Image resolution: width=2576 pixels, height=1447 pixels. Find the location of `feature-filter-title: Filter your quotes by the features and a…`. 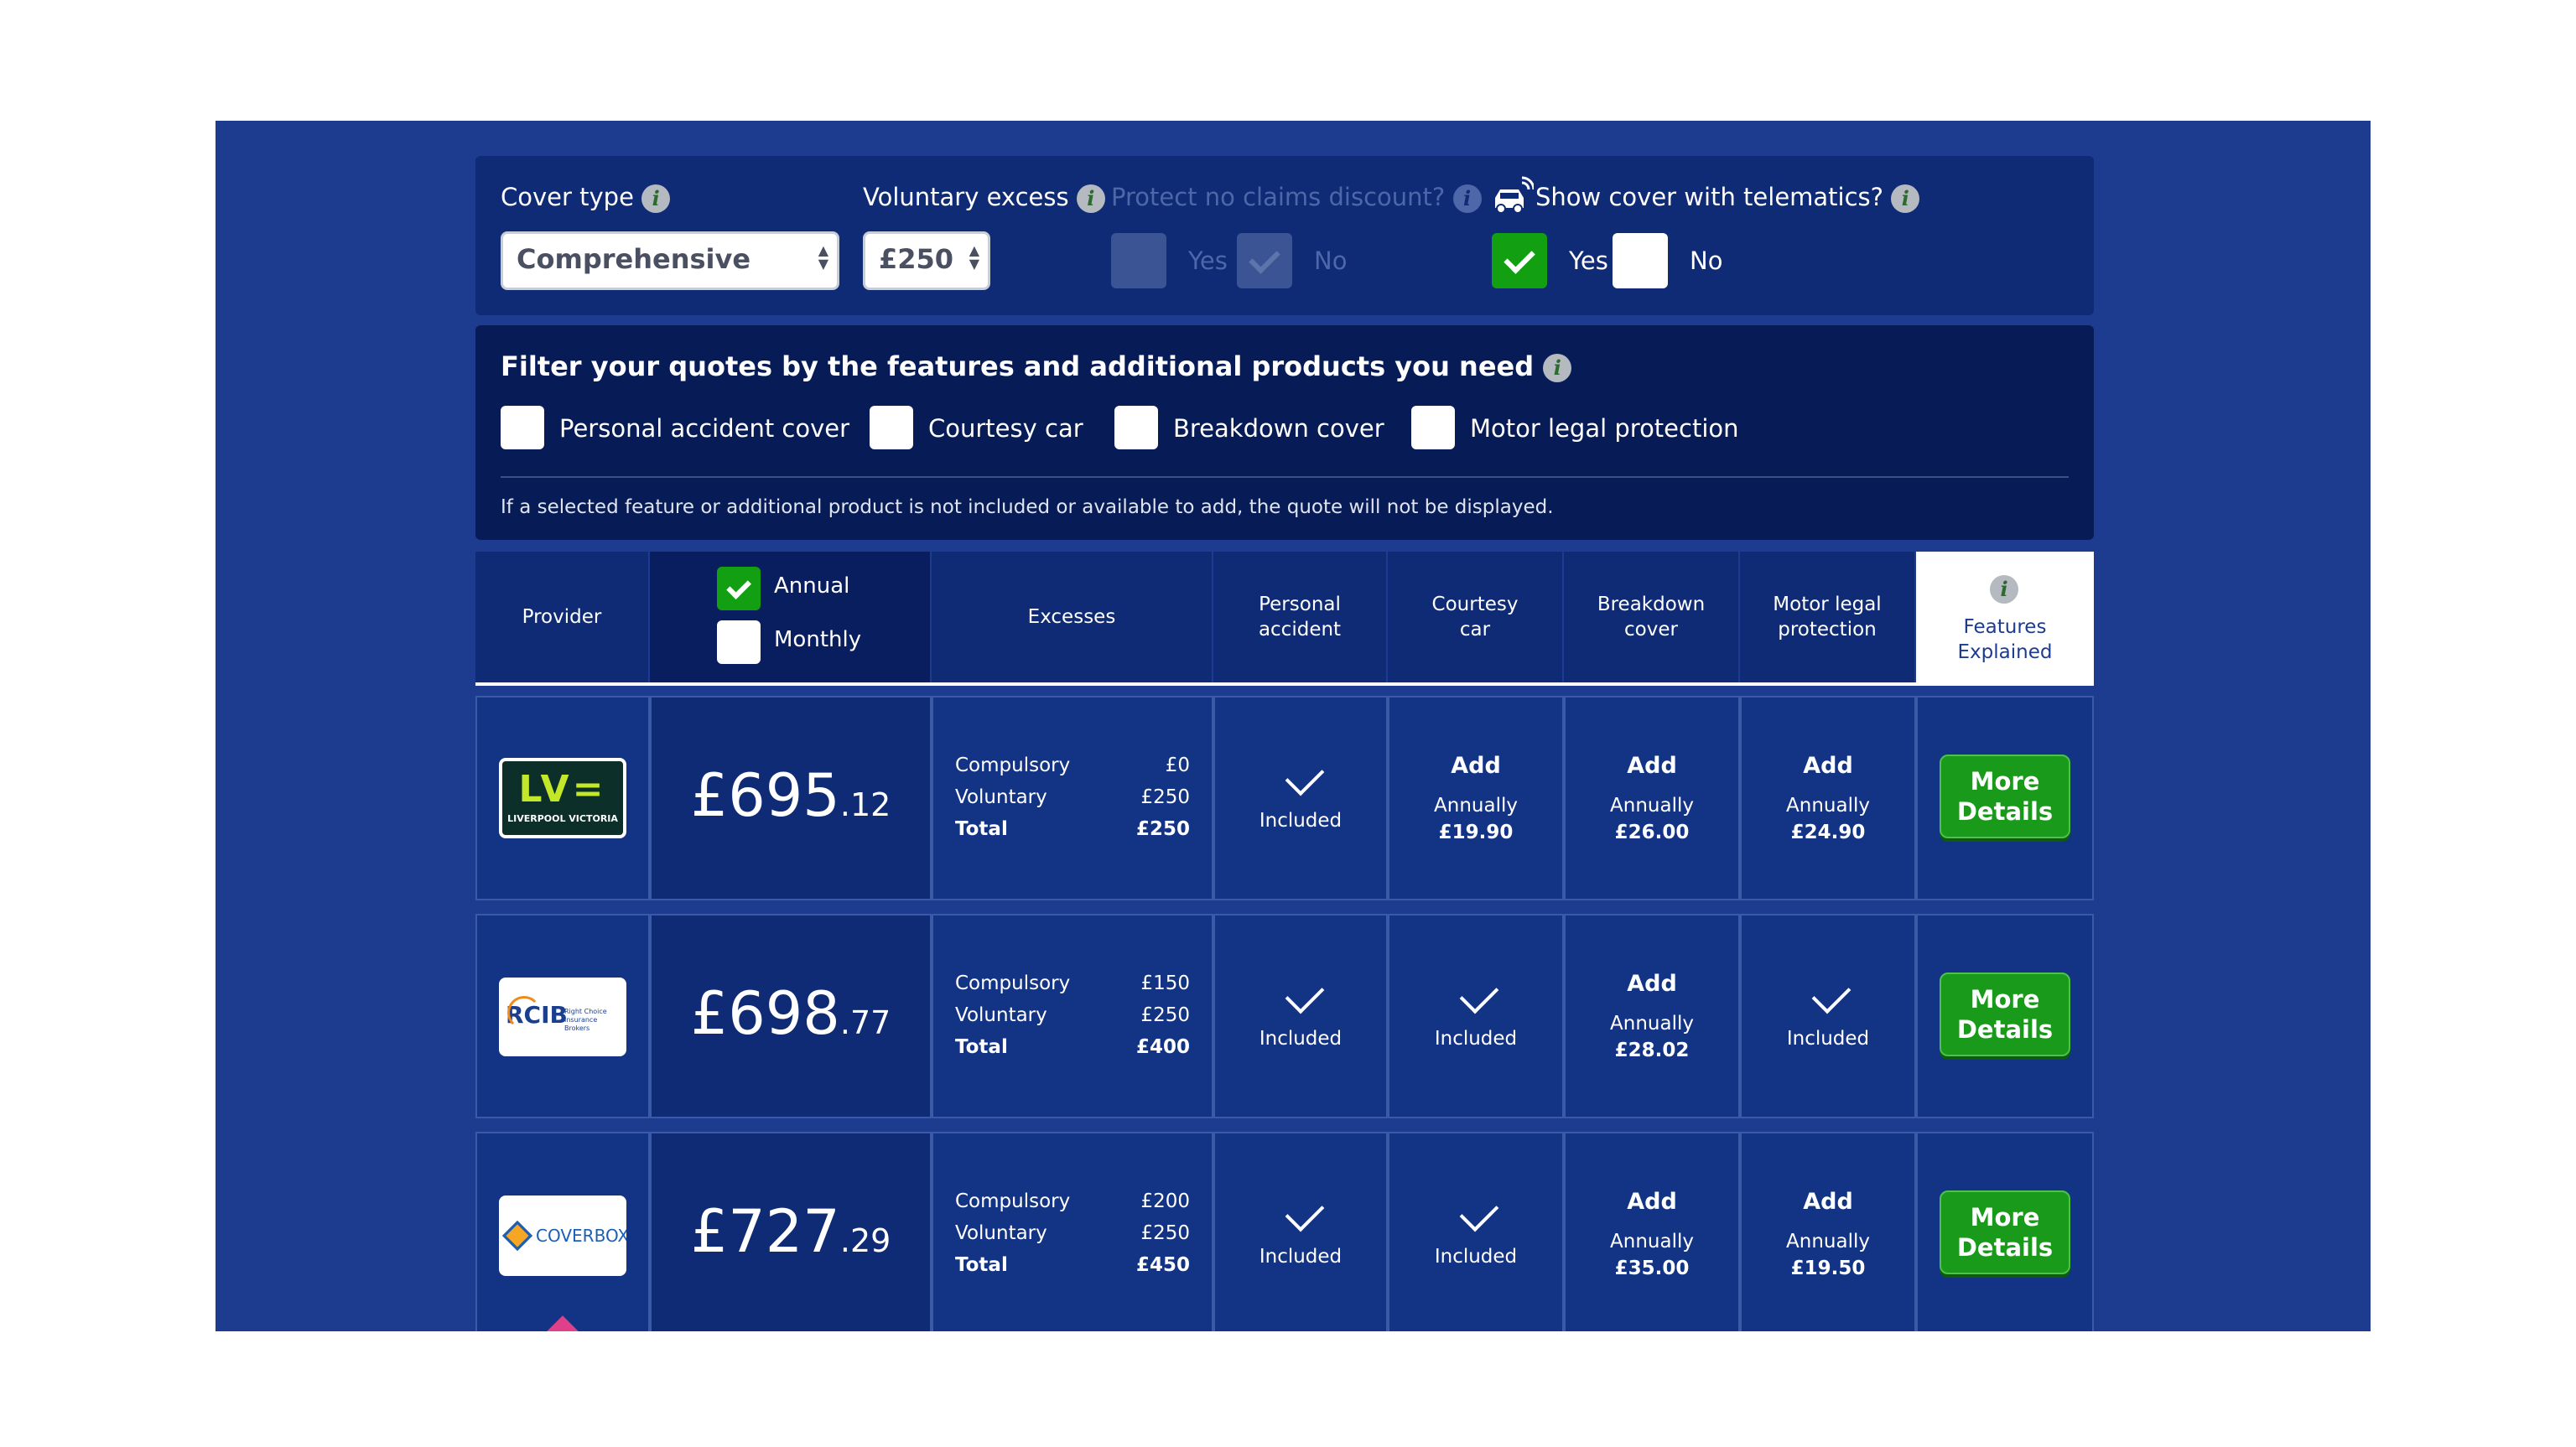

feature-filter-title: Filter your quotes by the features and a… is located at coordinates (1036, 366).